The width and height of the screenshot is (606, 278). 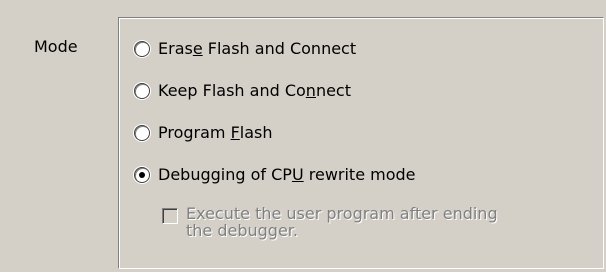 What do you see at coordinates (142, 175) in the screenshot?
I see `radio-button-selected-icon` at bounding box center [142, 175].